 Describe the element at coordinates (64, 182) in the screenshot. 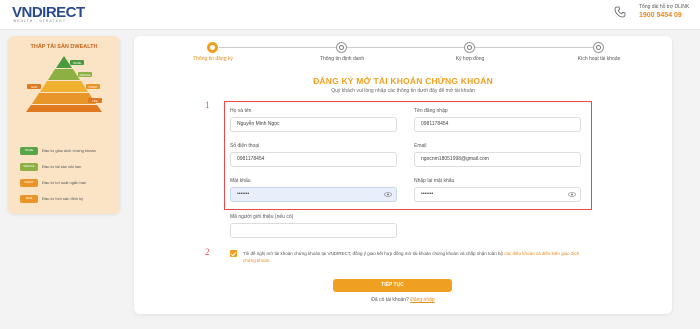

I see `legend-text: Đầu tư lợi suất ngắn hạn` at that location.